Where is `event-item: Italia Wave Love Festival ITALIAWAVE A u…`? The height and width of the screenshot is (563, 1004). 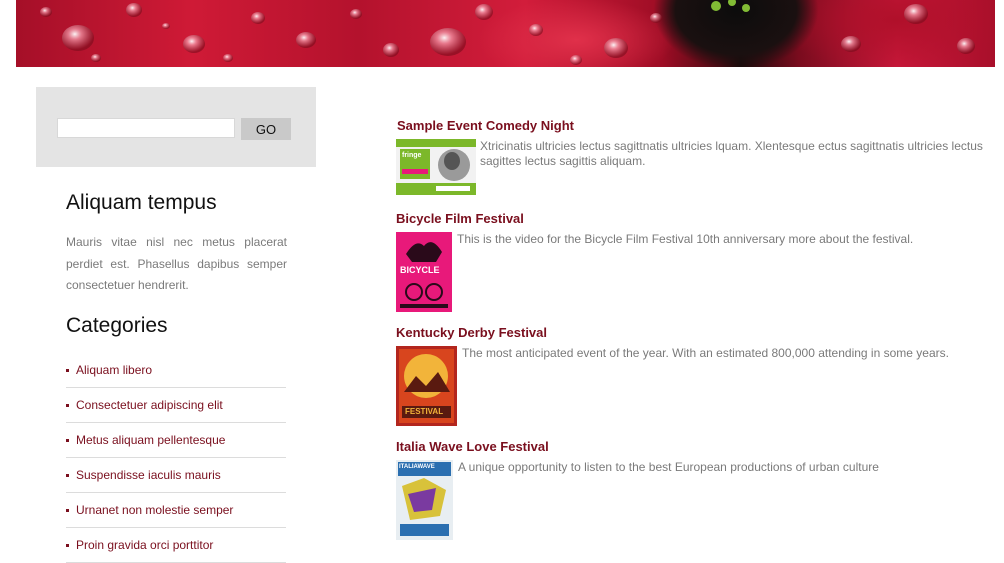 event-item: Italia Wave Love Festival ITALIAWAVE A u… is located at coordinates (691, 489).